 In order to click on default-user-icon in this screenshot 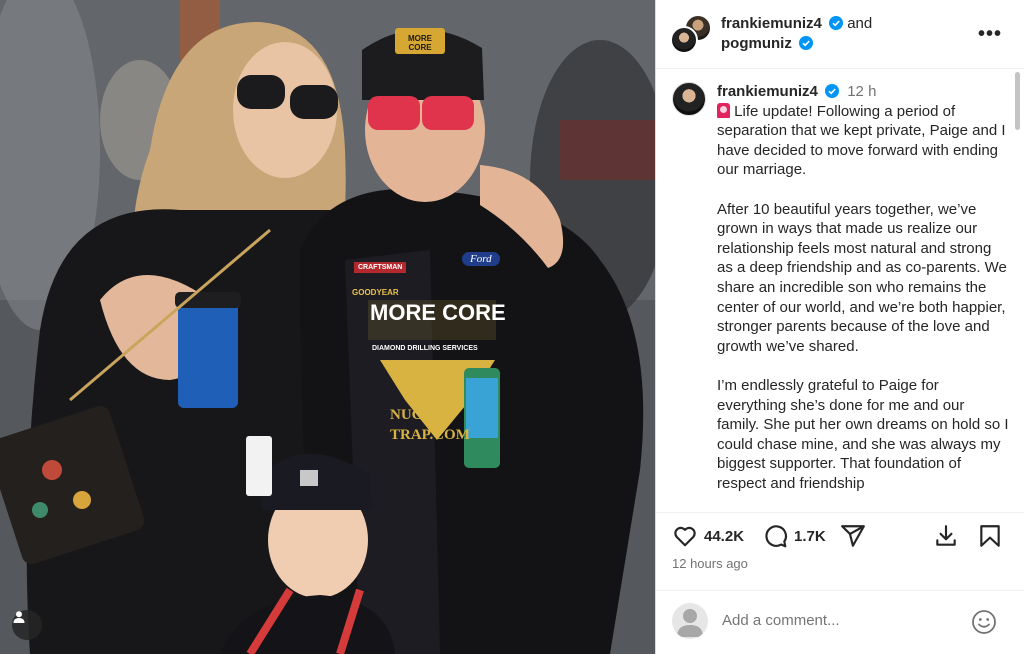, I will do `click(690, 623)`.